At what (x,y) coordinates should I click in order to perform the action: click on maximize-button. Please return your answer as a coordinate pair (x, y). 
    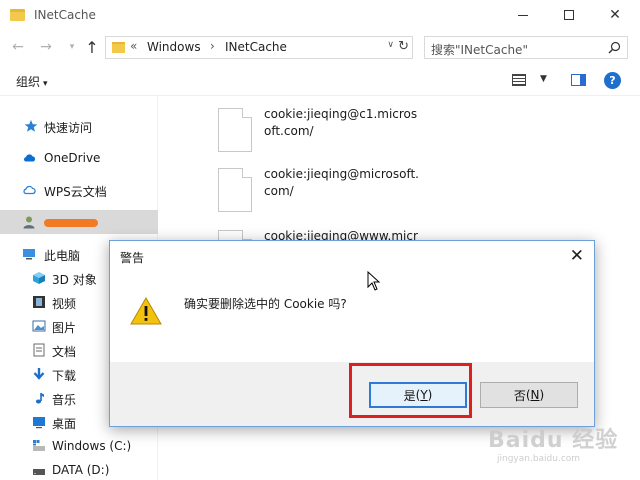
    Looking at the image, I should click on (569, 15).